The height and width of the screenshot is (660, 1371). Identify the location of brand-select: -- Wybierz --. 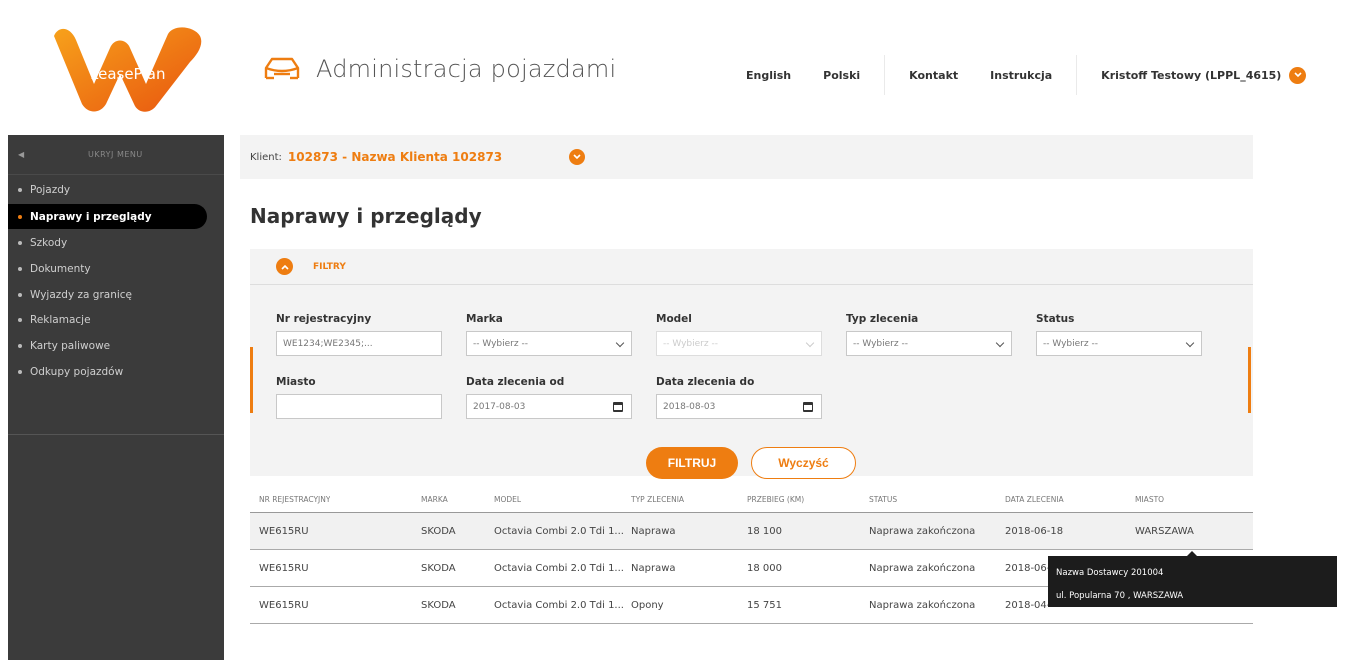
(549, 343).